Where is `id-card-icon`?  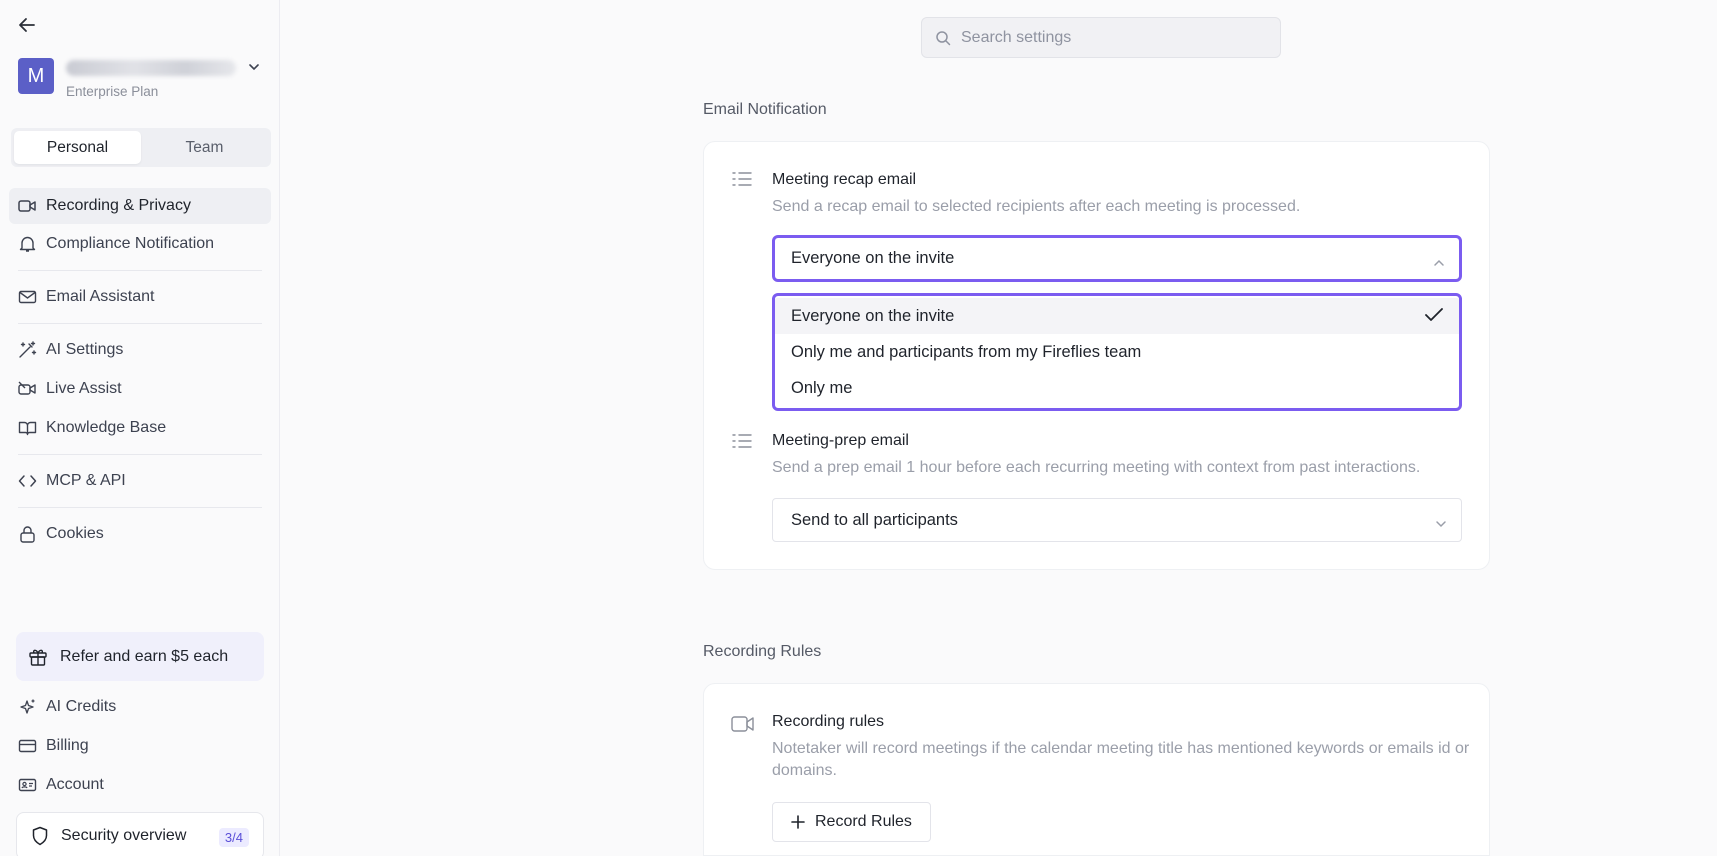
id-card-icon is located at coordinates (27, 785).